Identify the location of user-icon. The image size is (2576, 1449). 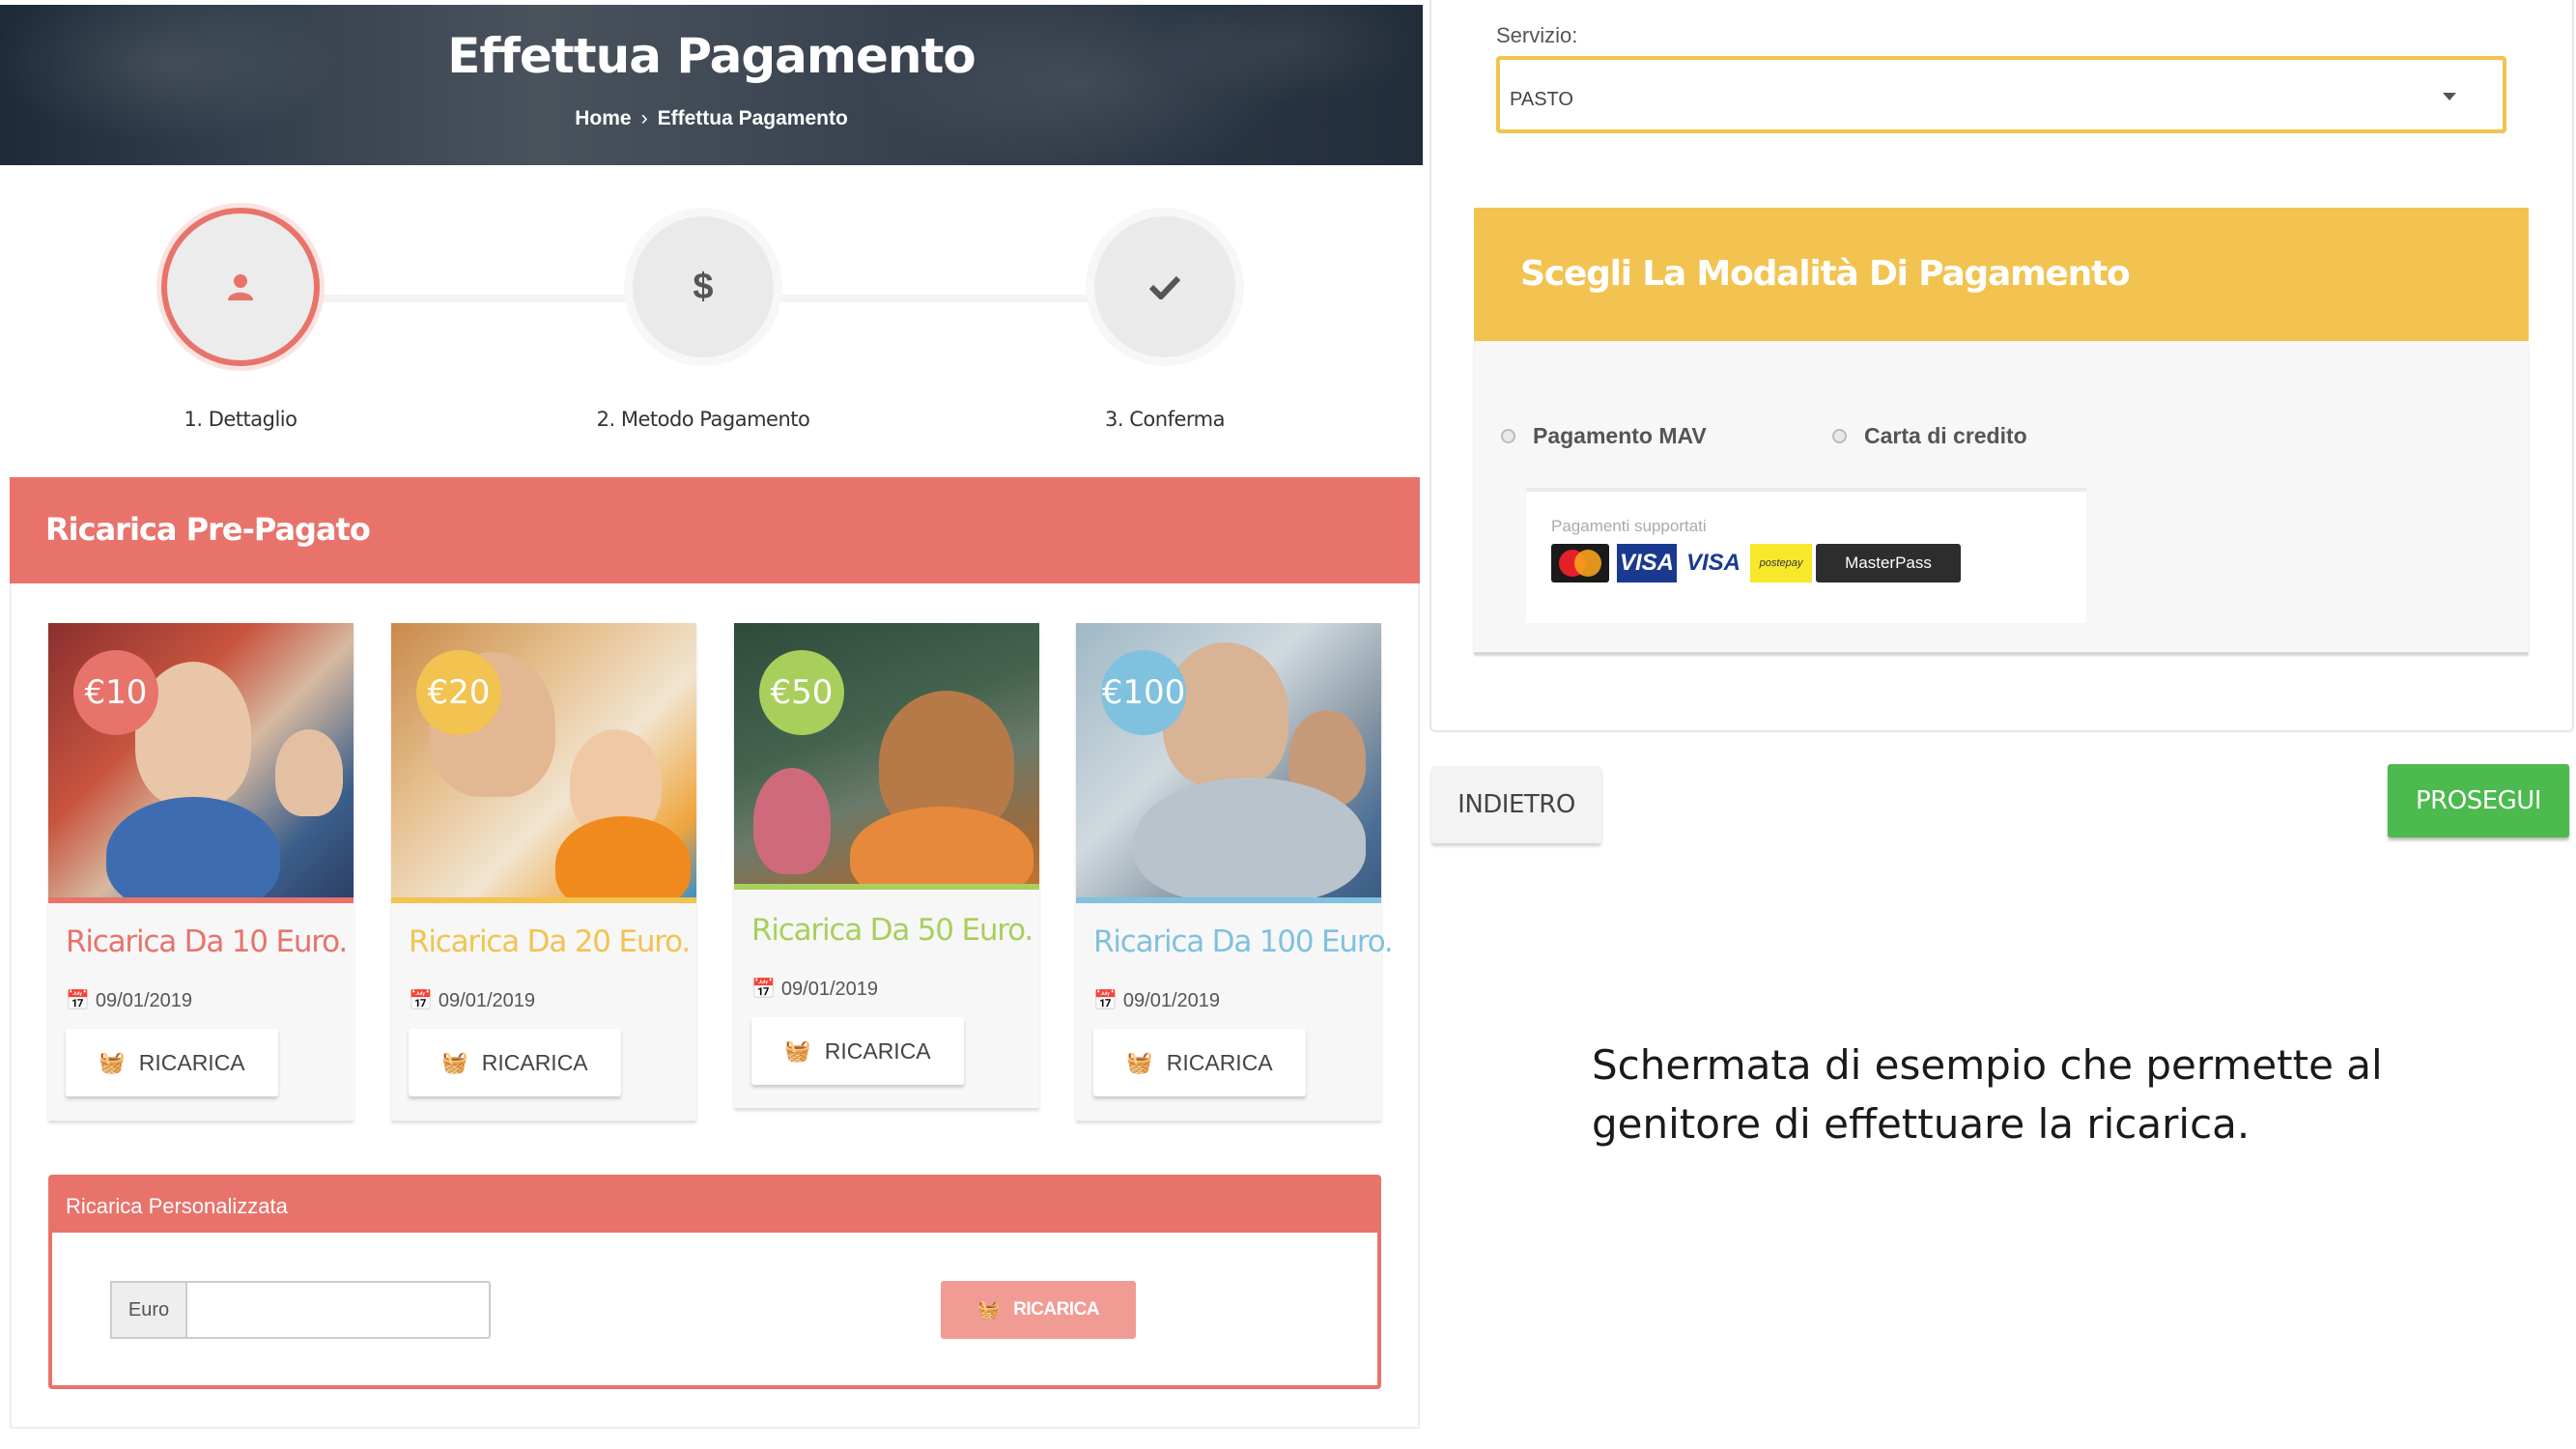
(240, 287).